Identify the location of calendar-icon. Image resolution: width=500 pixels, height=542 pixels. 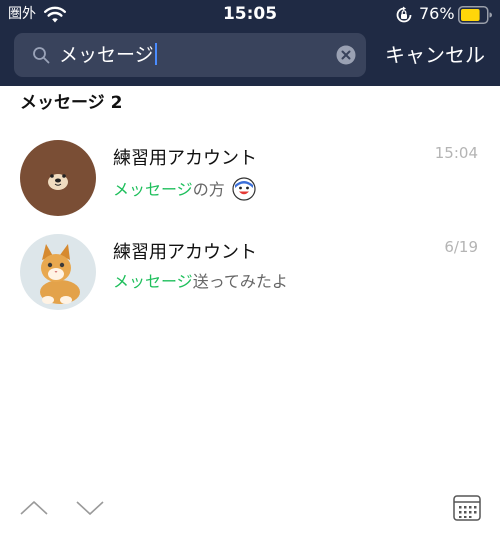
(467, 508).